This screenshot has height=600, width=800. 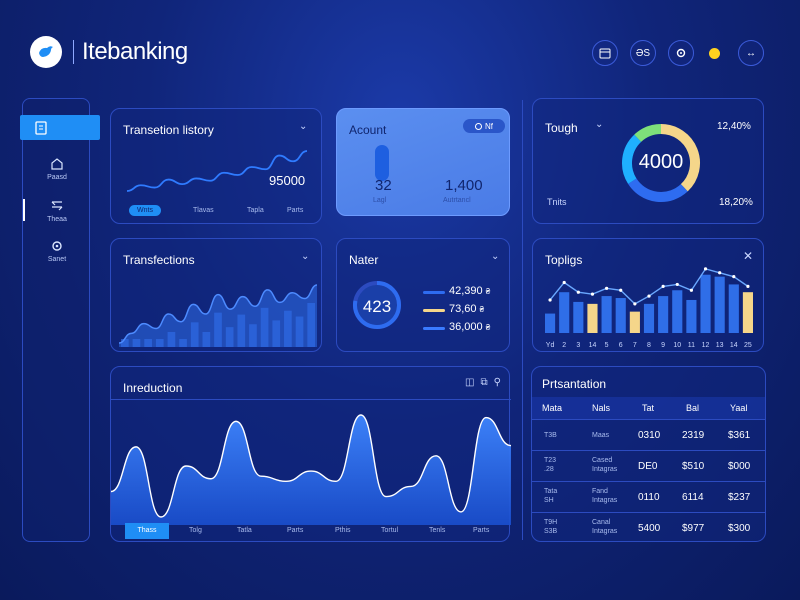 I want to click on sidebar-item-home: Paasd, so click(x=57, y=169).